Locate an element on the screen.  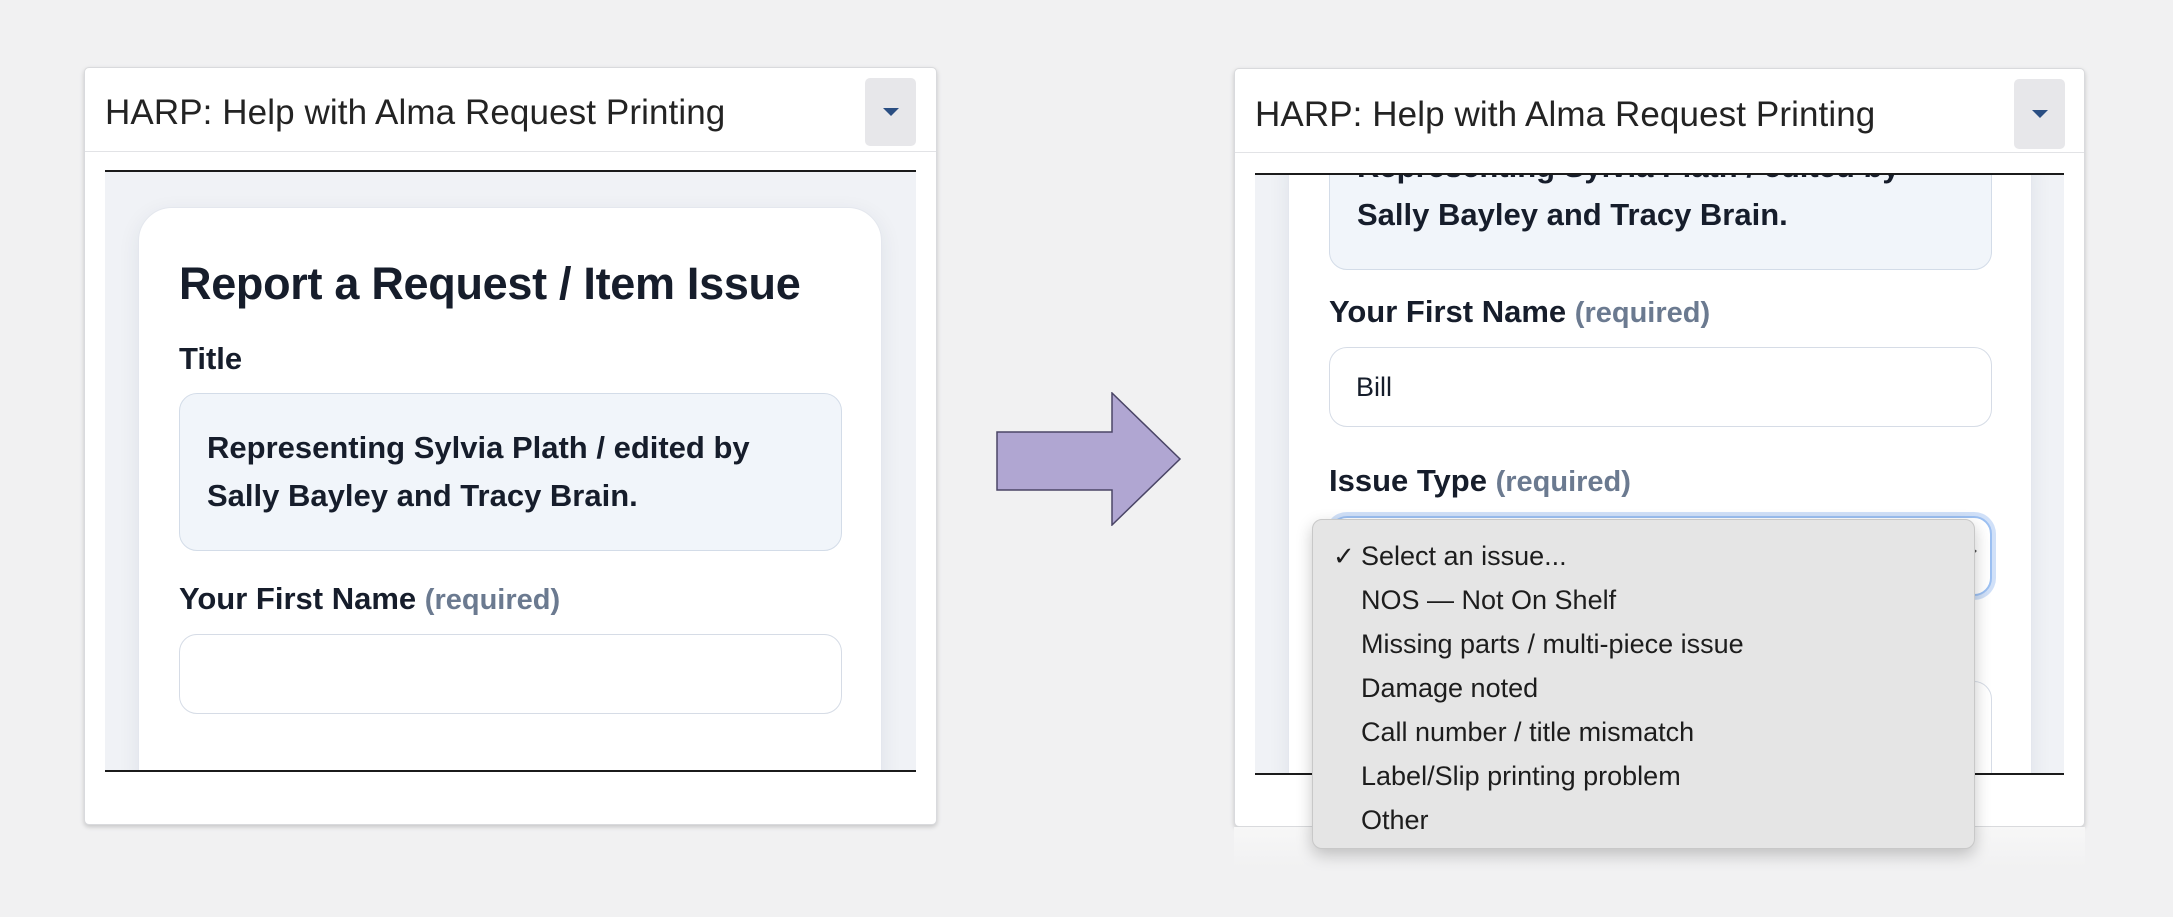
dropdown-option-label: Call number / title mismatch is located at coordinates (1528, 732).